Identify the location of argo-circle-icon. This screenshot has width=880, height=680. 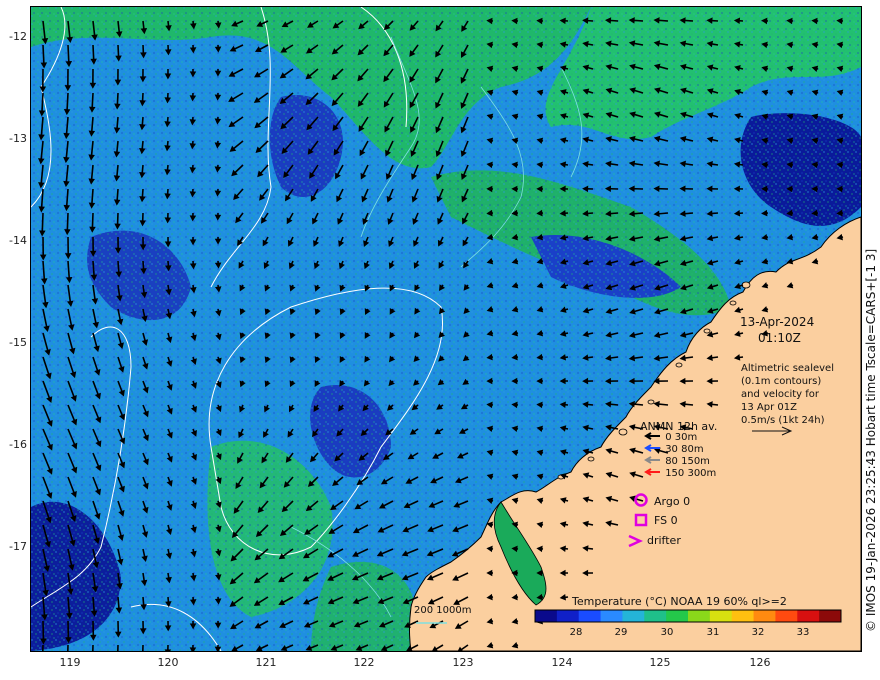
(641, 500).